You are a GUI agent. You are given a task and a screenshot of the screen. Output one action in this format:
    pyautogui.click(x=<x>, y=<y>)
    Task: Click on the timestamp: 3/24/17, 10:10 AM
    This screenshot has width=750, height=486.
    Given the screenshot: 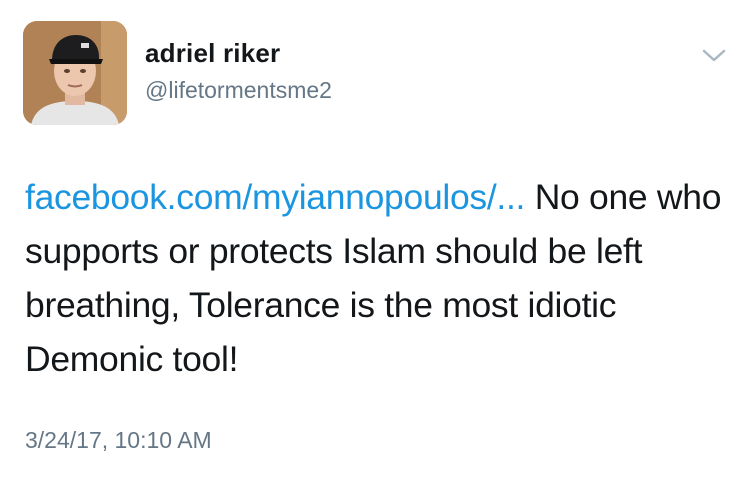 What is the action you would take?
    pyautogui.click(x=118, y=440)
    